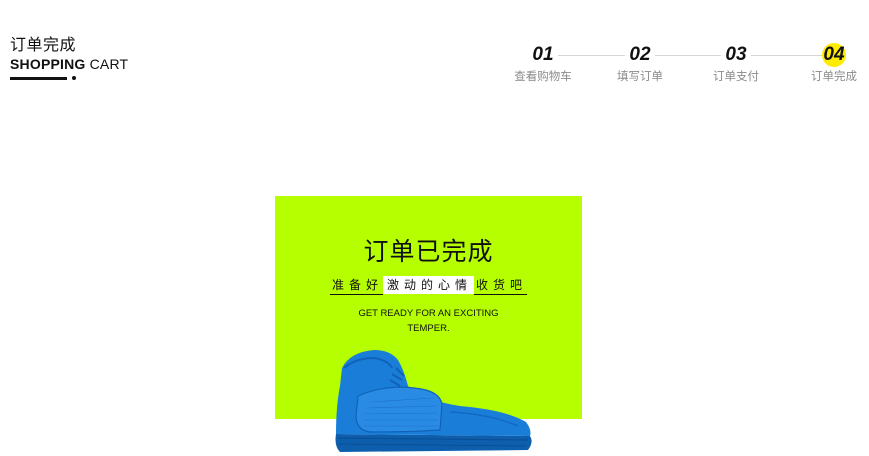  Describe the element at coordinates (428, 321) in the screenshot. I see `order-complete-english: GET READY FOR AN EXCITING TEMPER.` at that location.